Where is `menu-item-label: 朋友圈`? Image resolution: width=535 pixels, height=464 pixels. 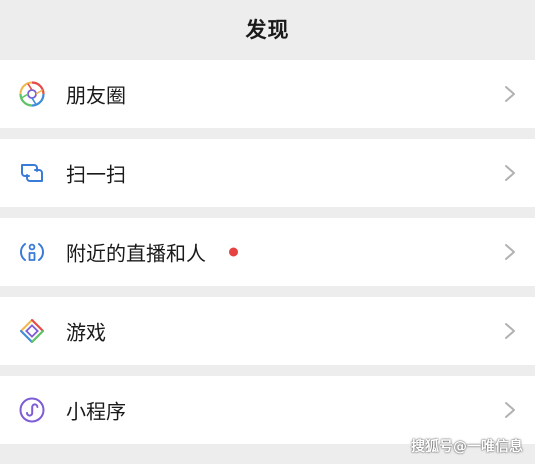 menu-item-label: 朋友圈 is located at coordinates (96, 95).